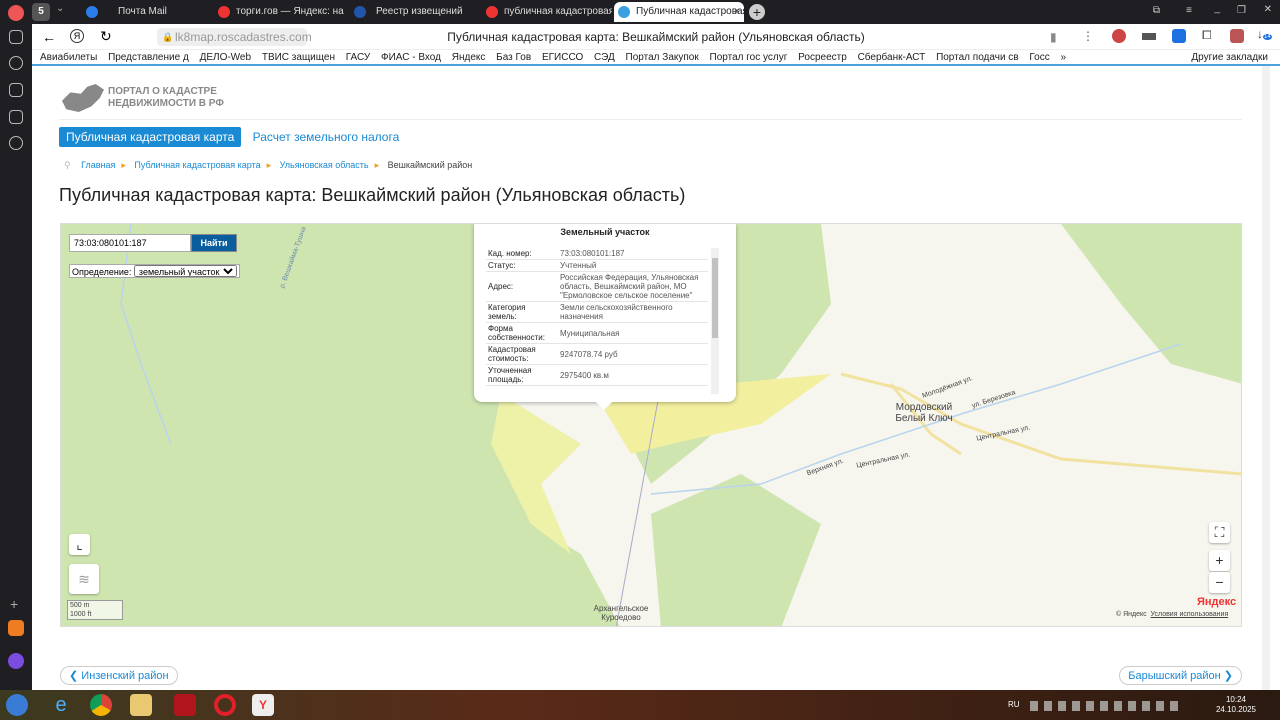  Describe the element at coordinates (61, 705) in the screenshot. I see `ie-icon: e` at that location.